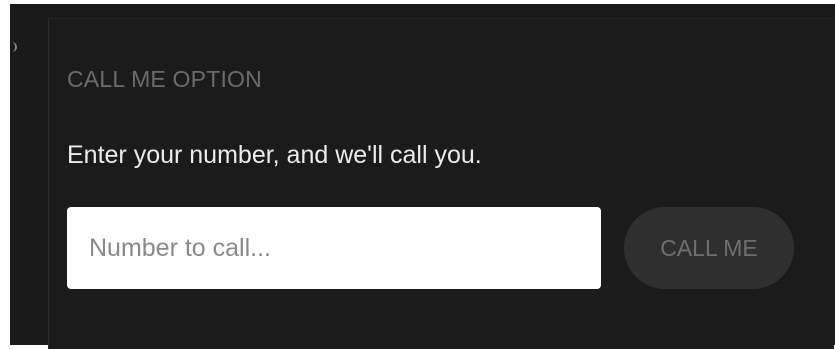 This screenshot has width=835, height=349. I want to click on edge-indicator, so click(13, 47).